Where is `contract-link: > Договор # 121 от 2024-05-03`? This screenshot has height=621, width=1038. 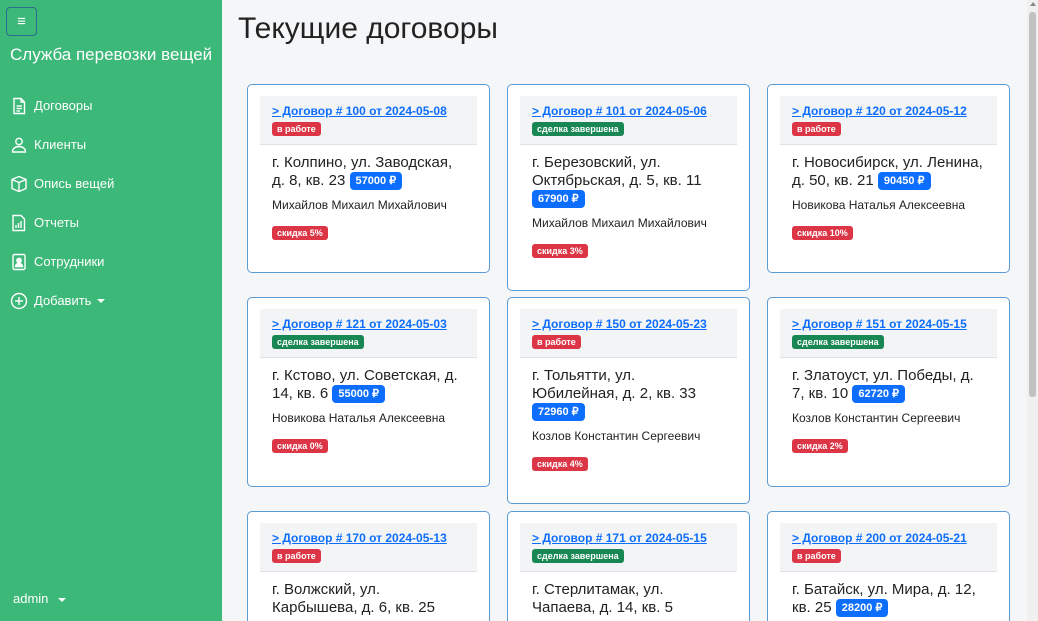 contract-link: > Договор # 121 от 2024-05-03 is located at coordinates (368, 324).